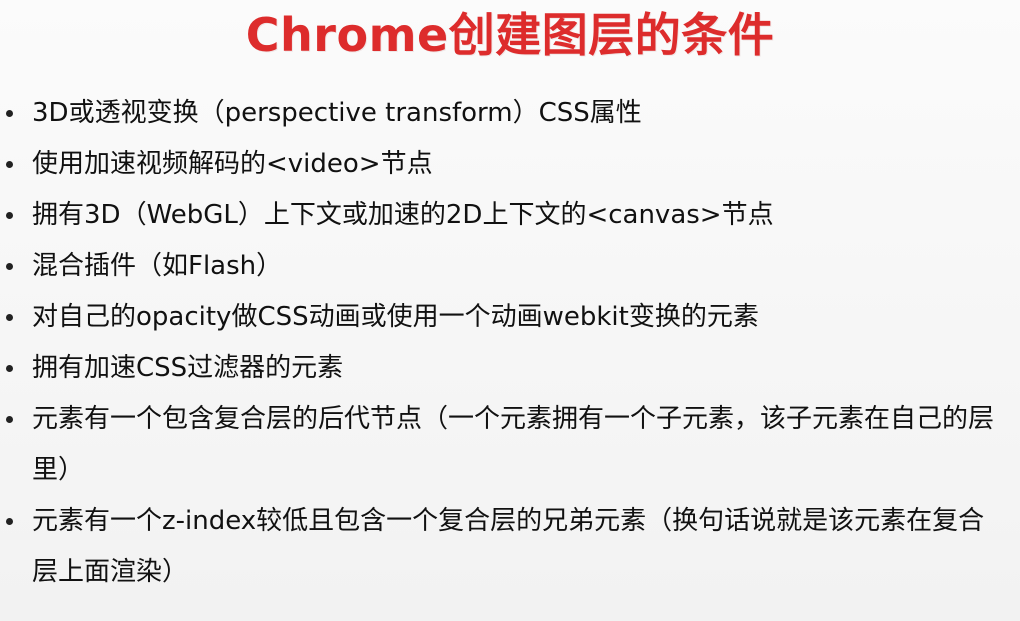 The height and width of the screenshot is (621, 1020). What do you see at coordinates (507, 164) in the screenshot?
I see `bullet-item: 使用加速视频解码的<video>节点` at bounding box center [507, 164].